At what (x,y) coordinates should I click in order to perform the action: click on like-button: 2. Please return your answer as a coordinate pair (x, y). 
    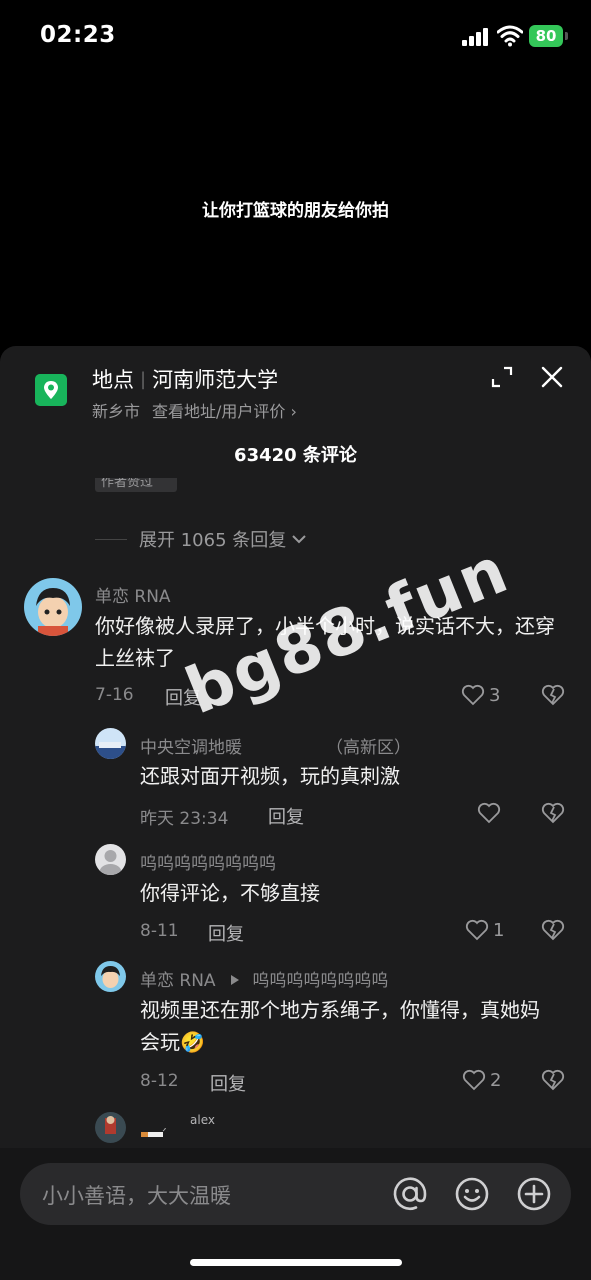
    Looking at the image, I should click on (481, 1080).